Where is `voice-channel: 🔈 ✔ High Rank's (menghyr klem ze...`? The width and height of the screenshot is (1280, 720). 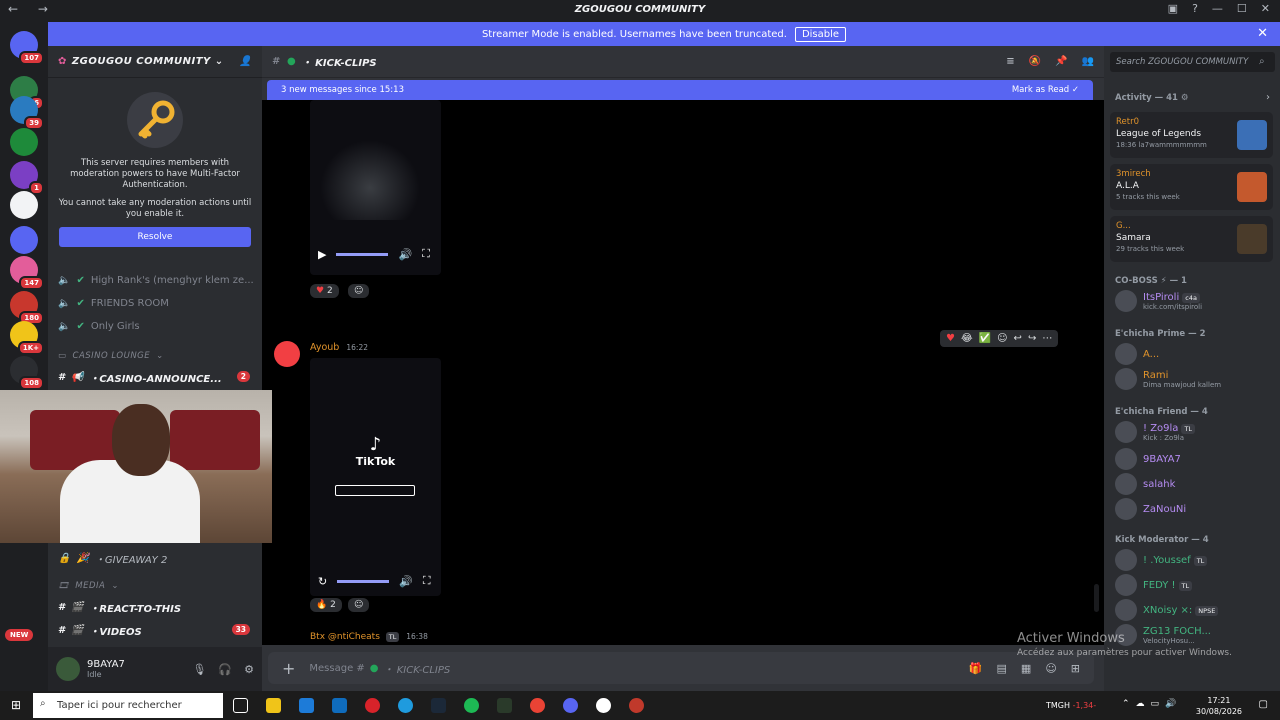
voice-channel: 🔈 ✔ High Rank's (menghyr klem ze... is located at coordinates (156, 280).